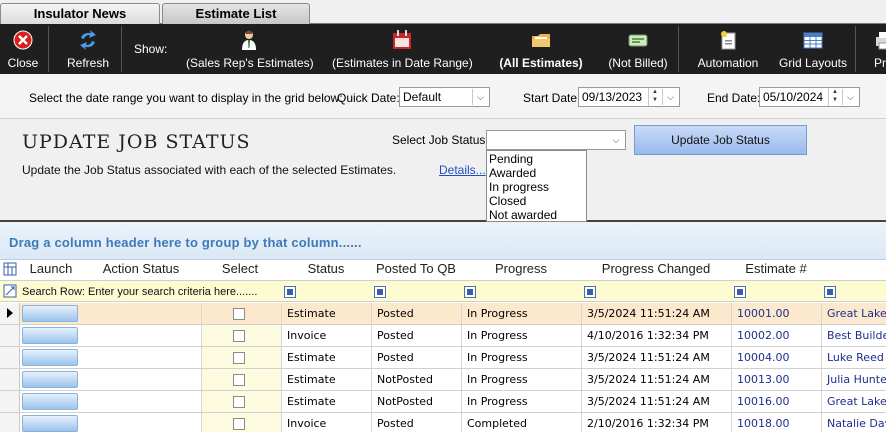 This screenshot has height=432, width=886. I want to click on quick-date-label: Quick Date:, so click(368, 98).